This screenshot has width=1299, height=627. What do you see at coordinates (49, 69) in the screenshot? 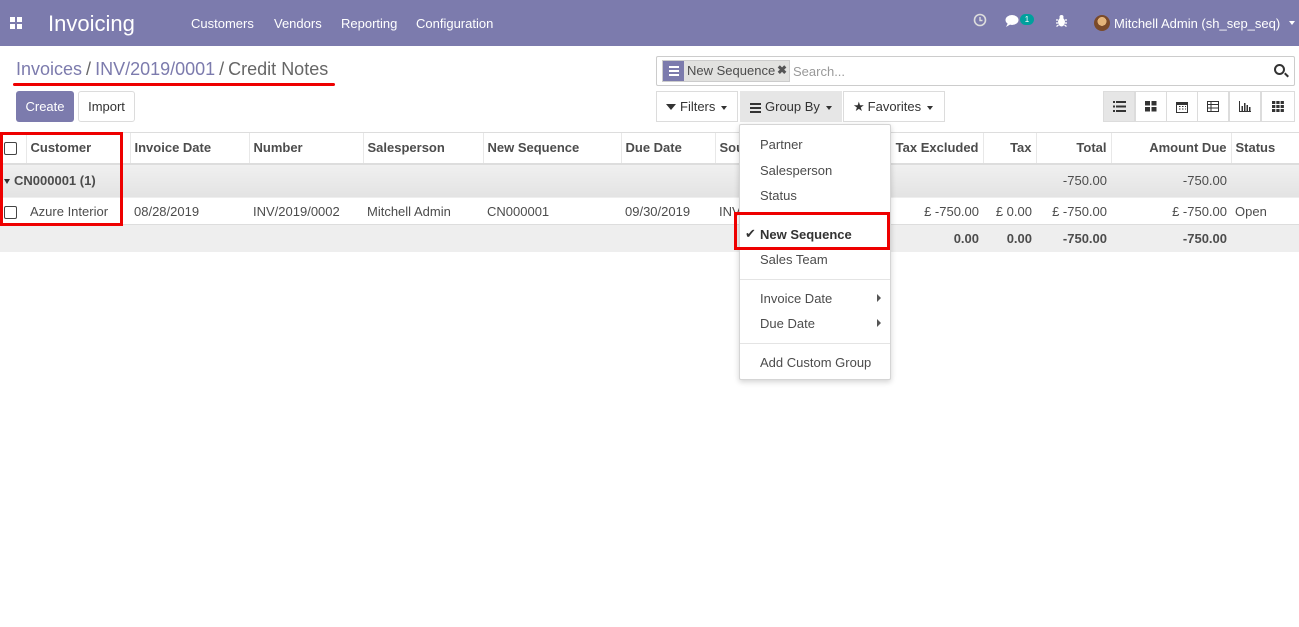
I see `breadcrumb-invoices: Invoices` at bounding box center [49, 69].